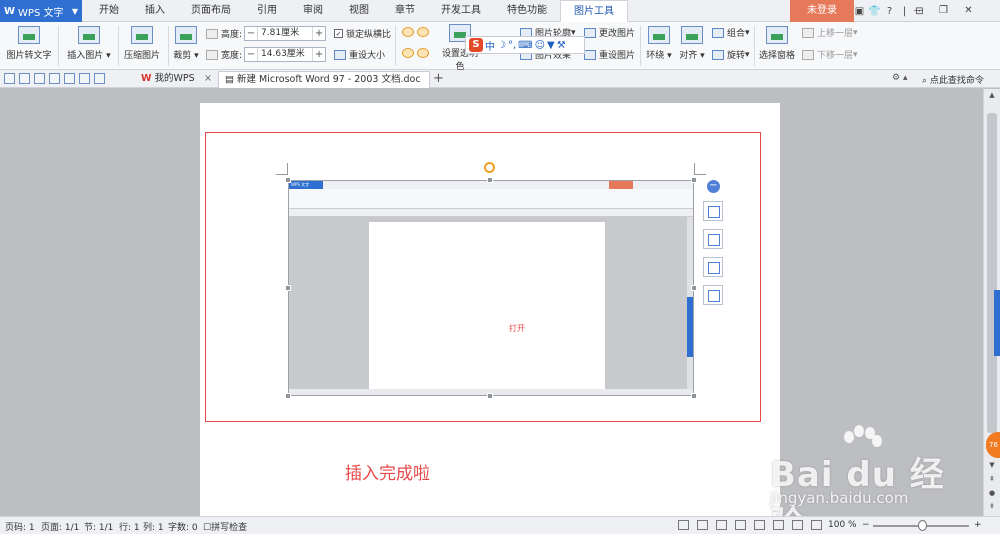 Image resolution: width=1000 pixels, height=534 pixels. I want to click on moon-icon: ☽, so click(501, 45).